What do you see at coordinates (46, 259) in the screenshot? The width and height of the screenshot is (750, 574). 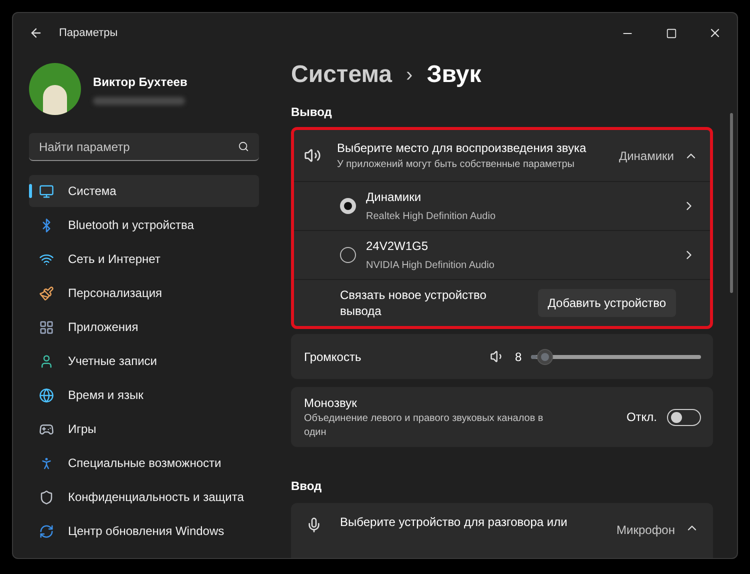 I see `wifi-icon` at bounding box center [46, 259].